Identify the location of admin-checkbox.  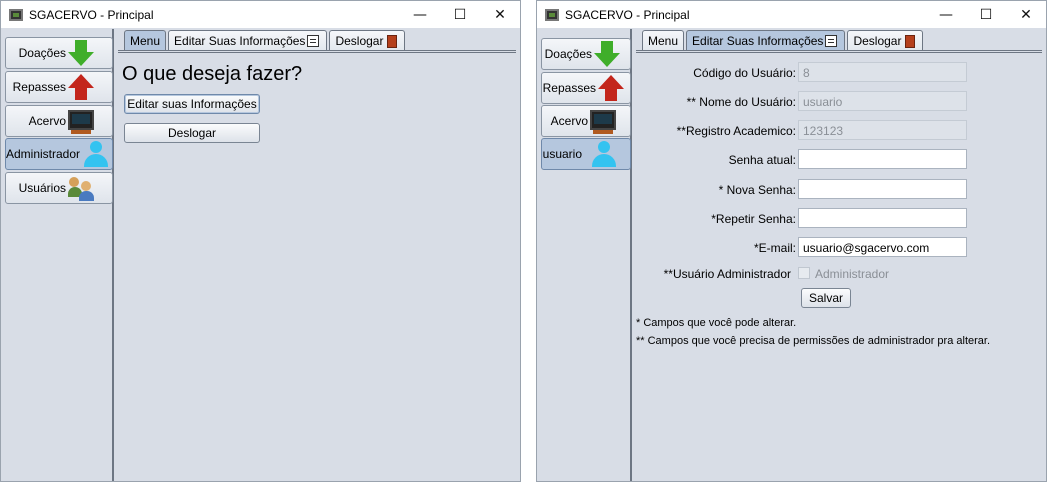
(804, 273).